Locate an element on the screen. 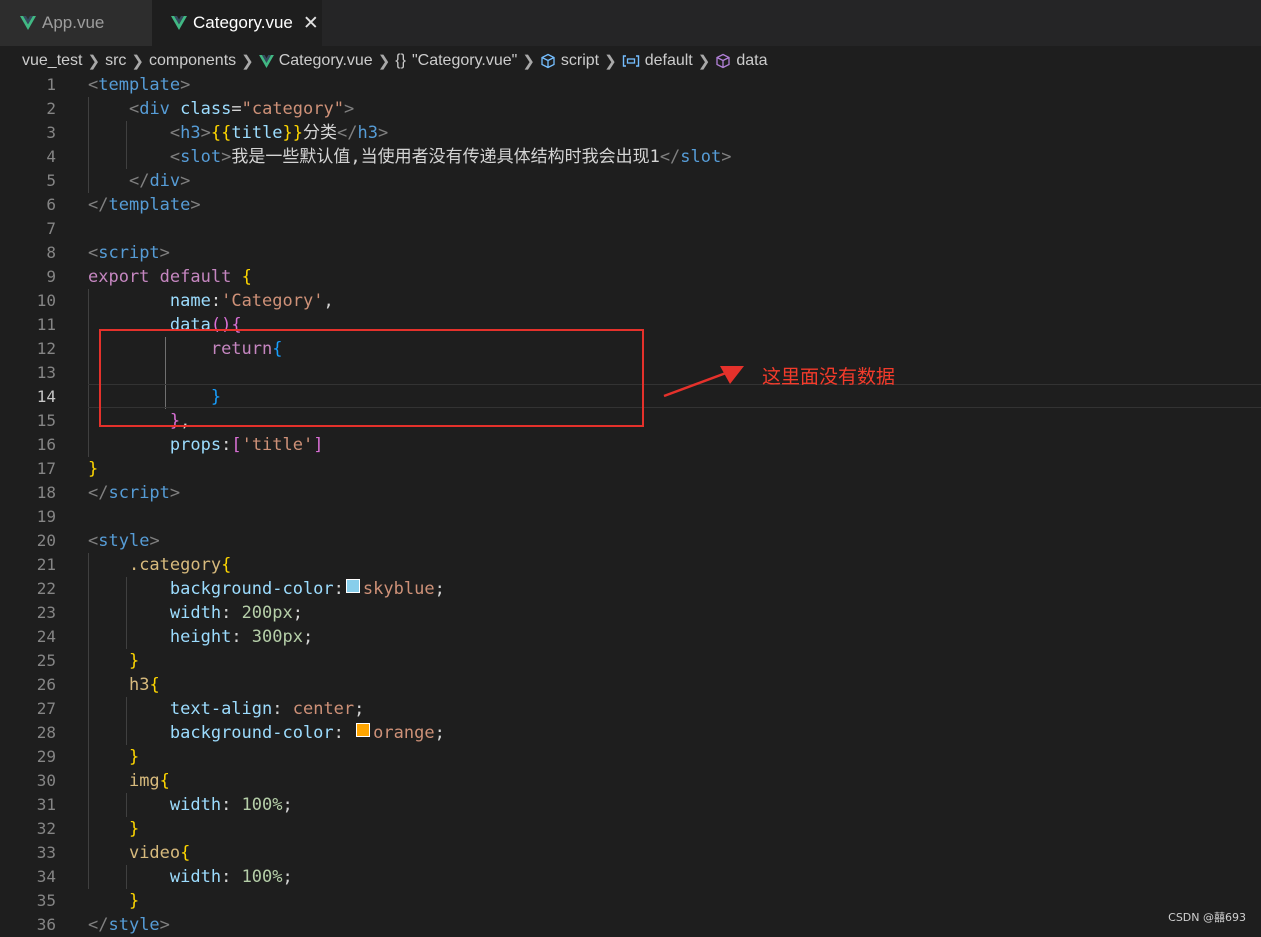 The height and width of the screenshot is (937, 1261). breadcrumb-item-file: Category.vue is located at coordinates (315, 61).